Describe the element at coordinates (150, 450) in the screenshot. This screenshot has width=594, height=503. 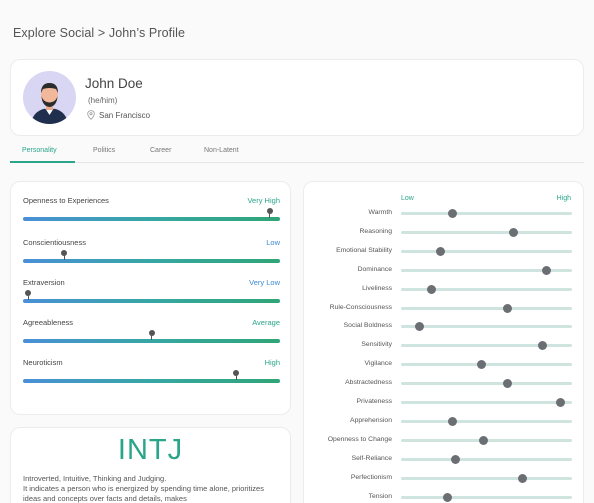
I see `personality-type-code: INTJ` at that location.